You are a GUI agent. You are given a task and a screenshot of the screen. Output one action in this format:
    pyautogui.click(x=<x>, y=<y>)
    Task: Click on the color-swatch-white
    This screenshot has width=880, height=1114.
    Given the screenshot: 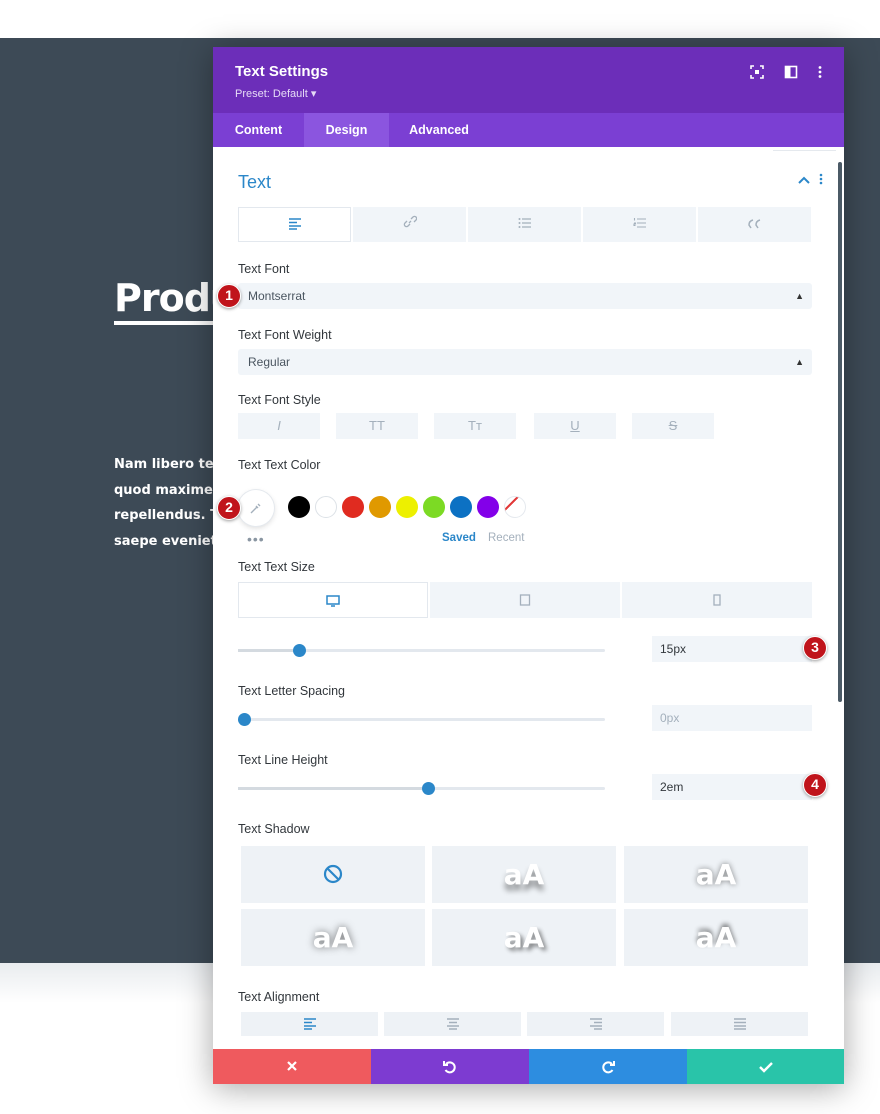 What is the action you would take?
    pyautogui.click(x=326, y=507)
    